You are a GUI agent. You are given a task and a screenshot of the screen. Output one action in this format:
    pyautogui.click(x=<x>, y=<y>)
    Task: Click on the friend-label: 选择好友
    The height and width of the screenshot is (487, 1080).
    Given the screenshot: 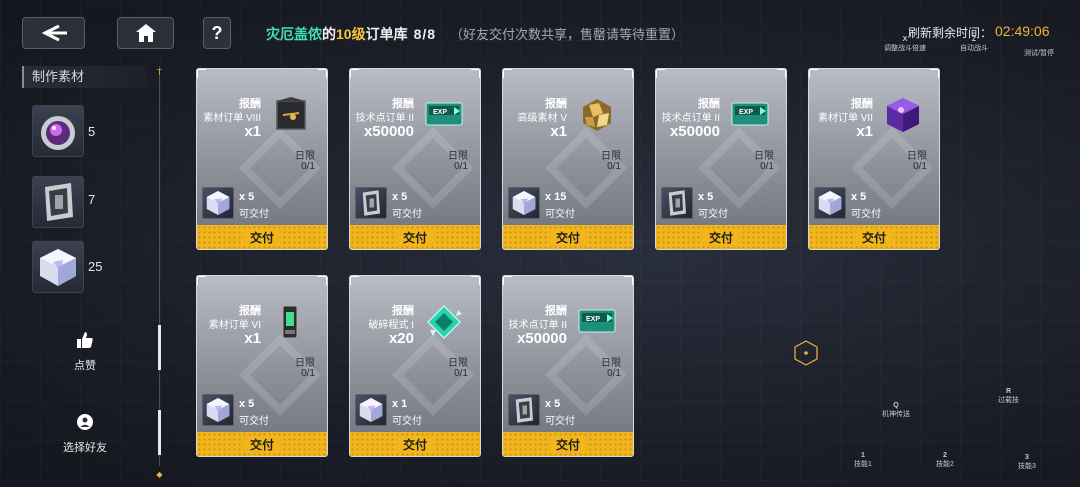 What is the action you would take?
    pyautogui.click(x=85, y=448)
    